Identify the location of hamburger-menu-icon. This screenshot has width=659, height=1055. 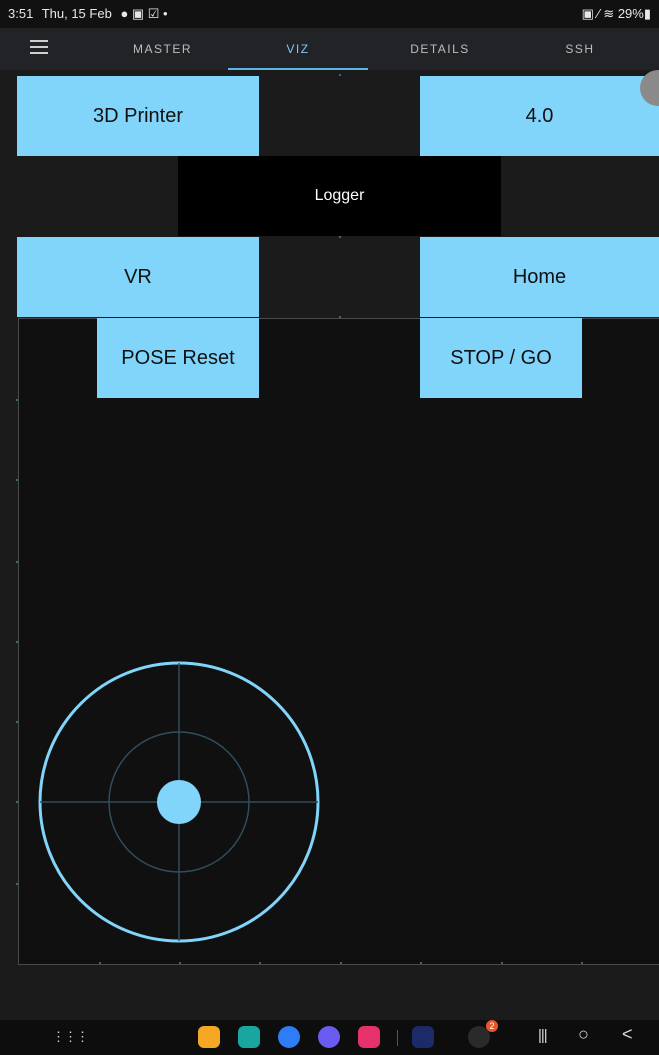
(39, 49).